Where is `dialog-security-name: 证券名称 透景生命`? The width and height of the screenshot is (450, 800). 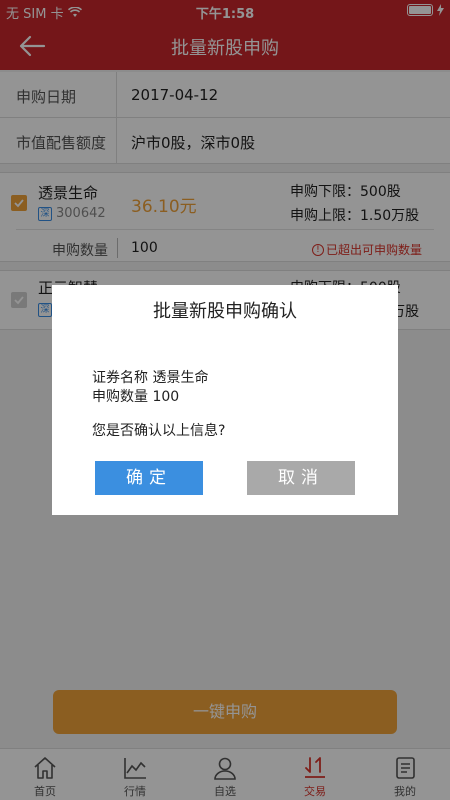
dialog-security-name: 证券名称 透景生命 is located at coordinates (150, 378).